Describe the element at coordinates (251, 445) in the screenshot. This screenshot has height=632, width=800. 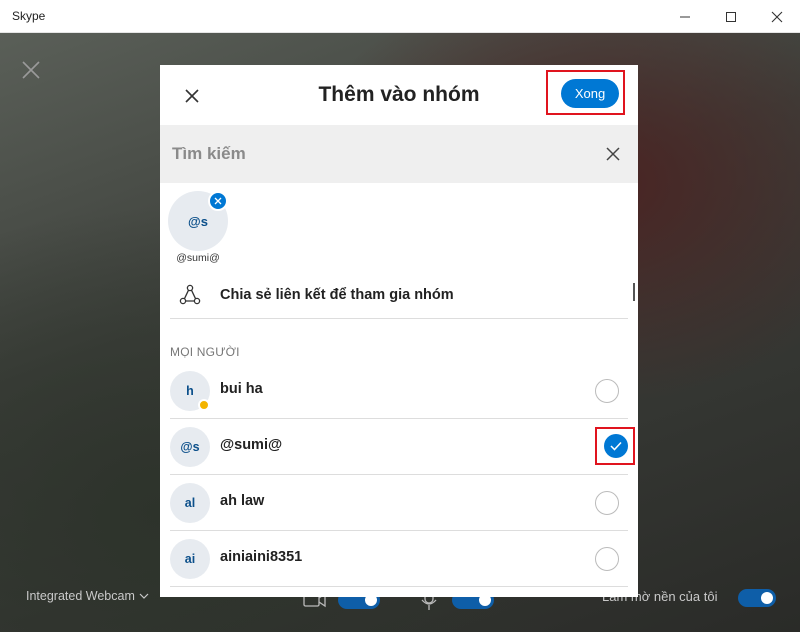
I see `contact-name: @sumi@` at that location.